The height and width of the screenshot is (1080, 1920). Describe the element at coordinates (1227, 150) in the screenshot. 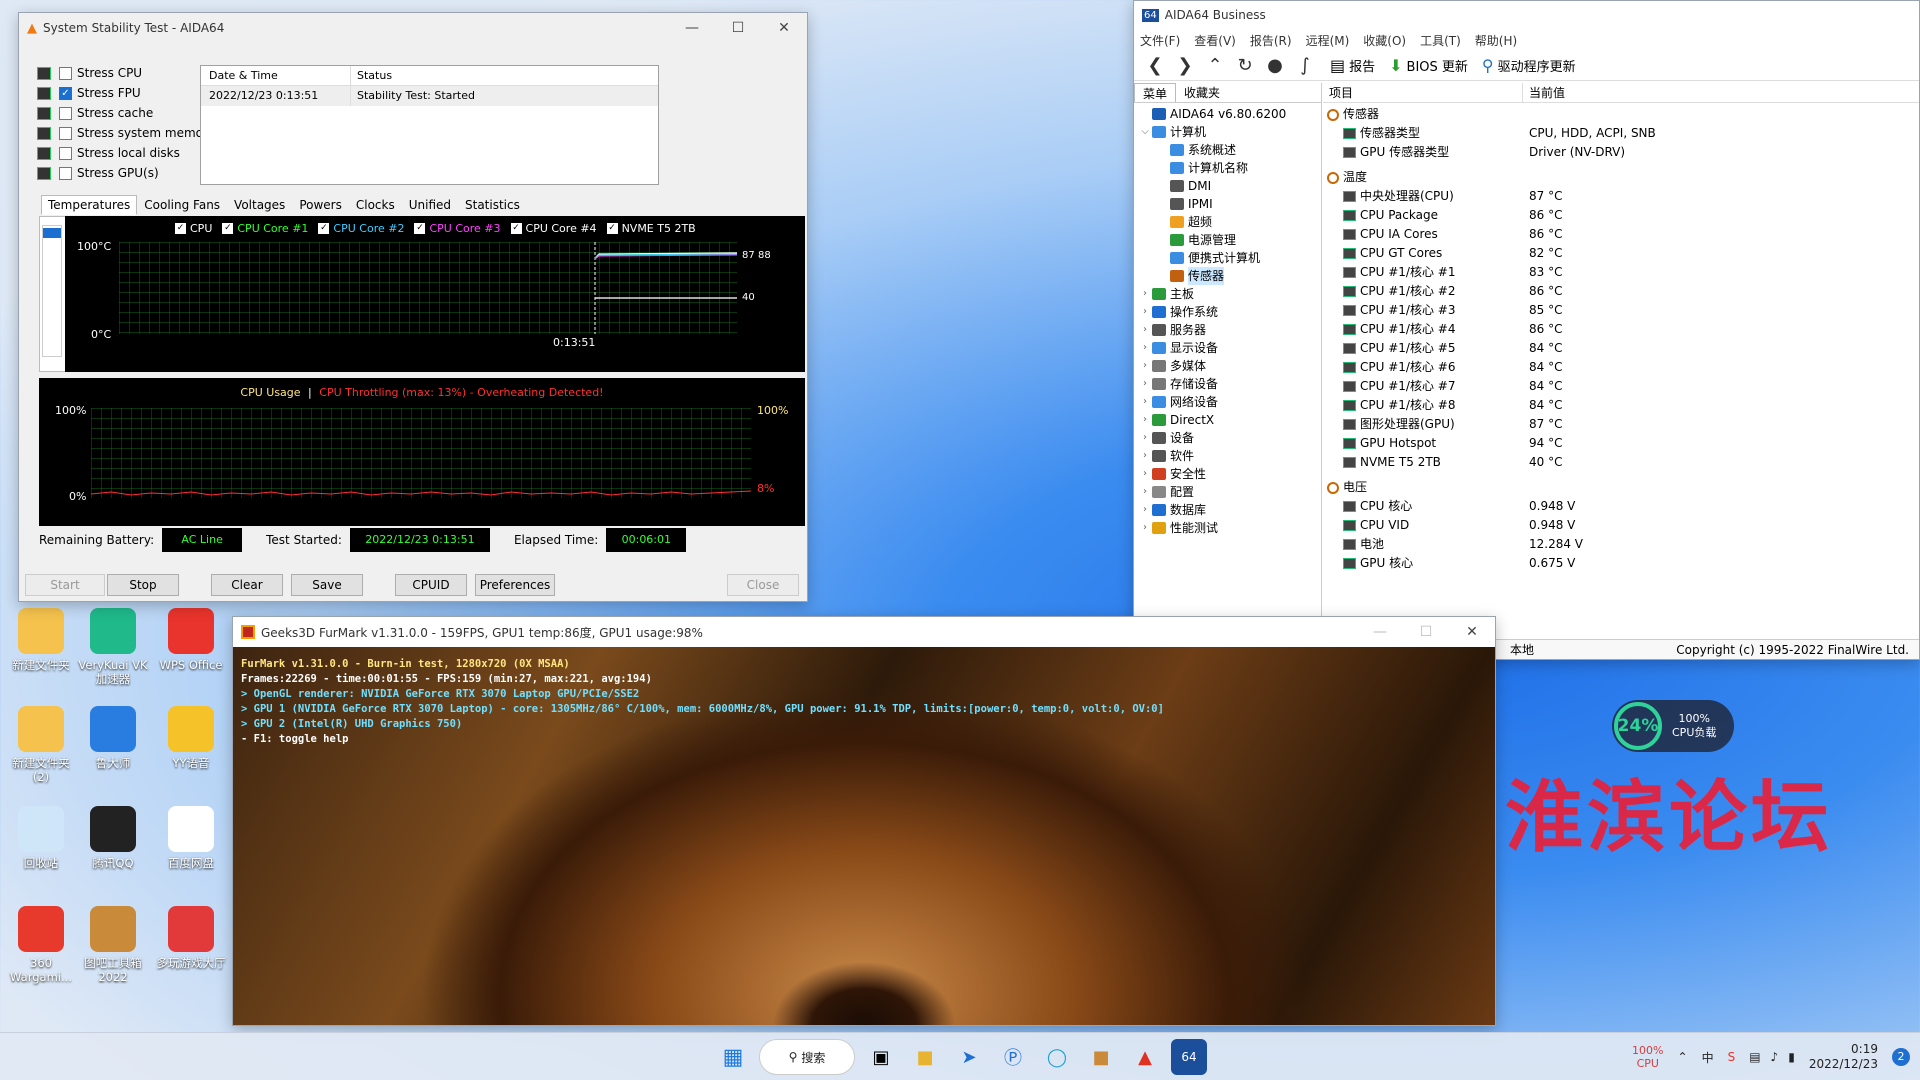

I see `tree-item: 系统概述` at that location.